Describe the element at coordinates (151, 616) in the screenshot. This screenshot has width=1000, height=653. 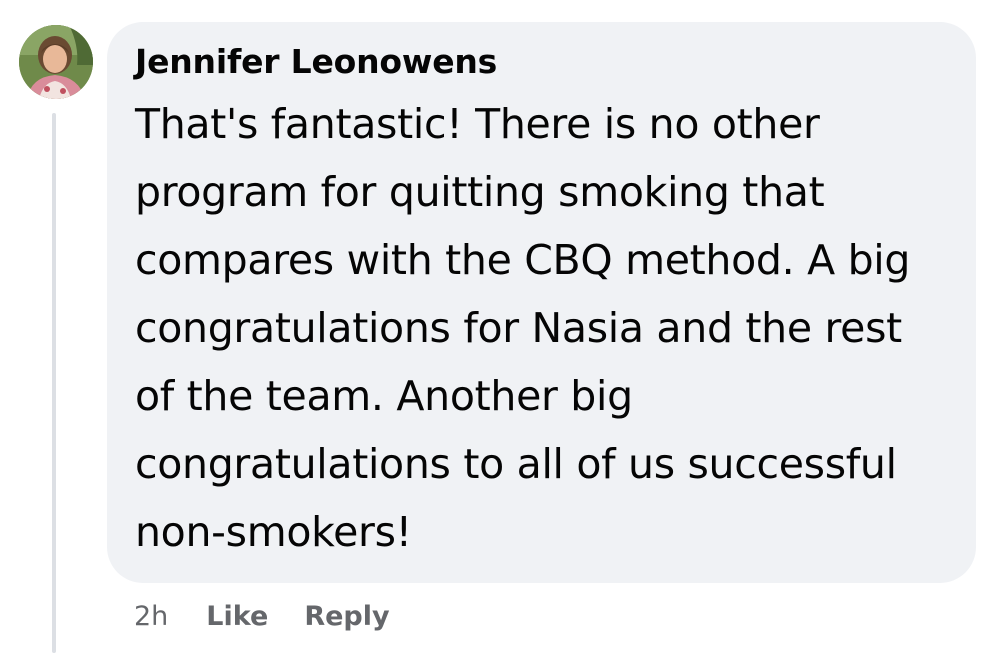
I see `comment-timestamp: 2h` at that location.